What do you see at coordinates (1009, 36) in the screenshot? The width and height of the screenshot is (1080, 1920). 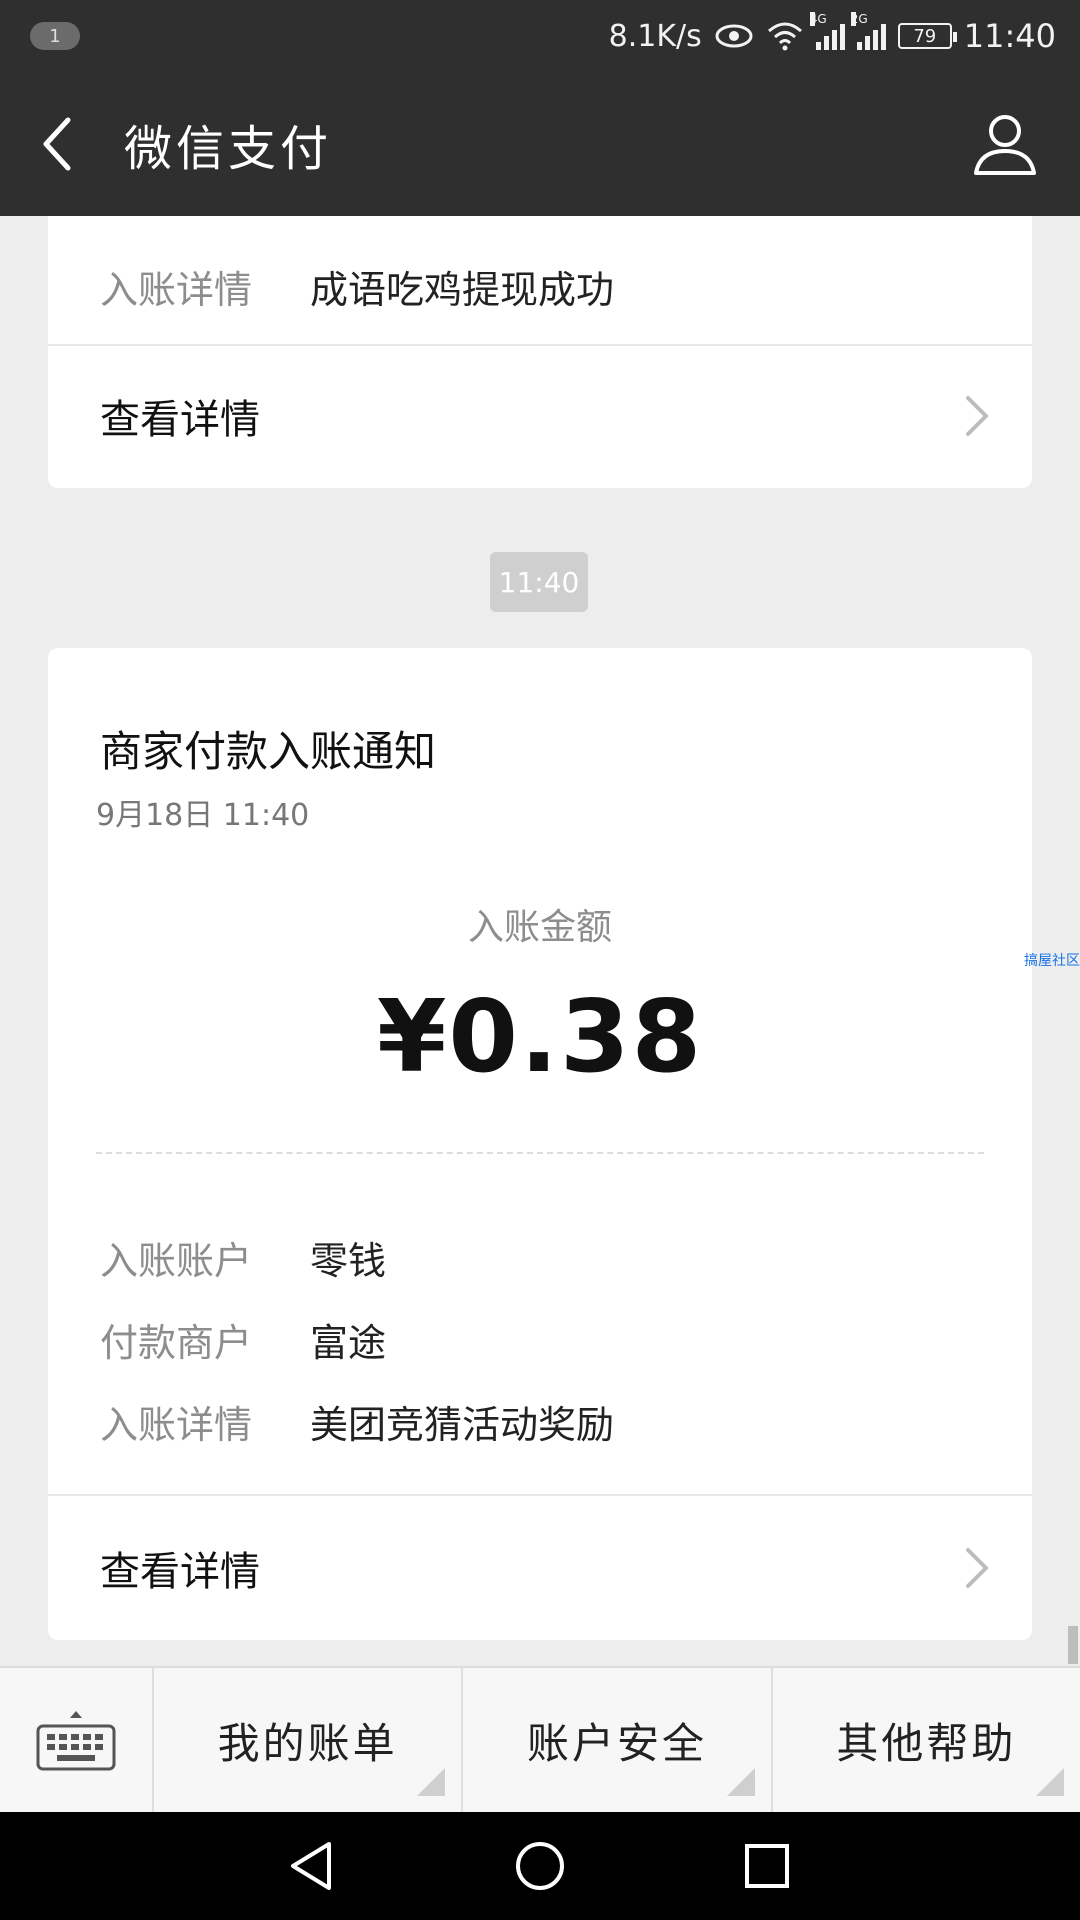 I see `clock: 11:40` at bounding box center [1009, 36].